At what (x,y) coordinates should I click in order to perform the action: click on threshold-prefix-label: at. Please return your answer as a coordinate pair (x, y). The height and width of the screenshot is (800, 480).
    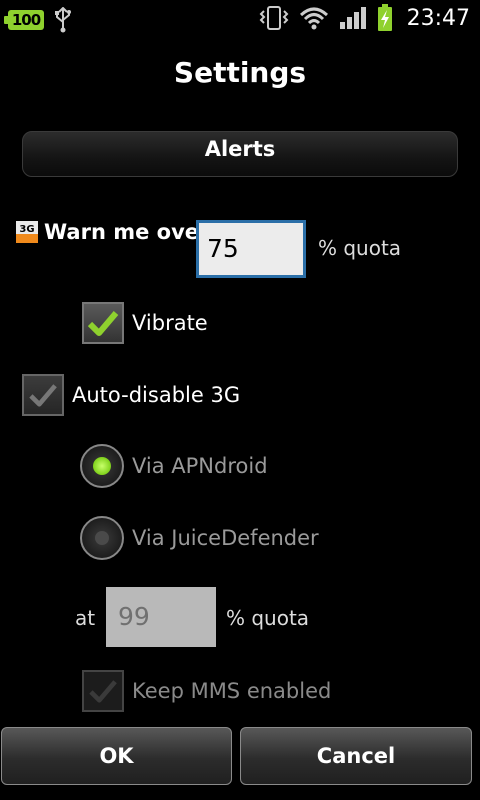
    Looking at the image, I should click on (85, 618).